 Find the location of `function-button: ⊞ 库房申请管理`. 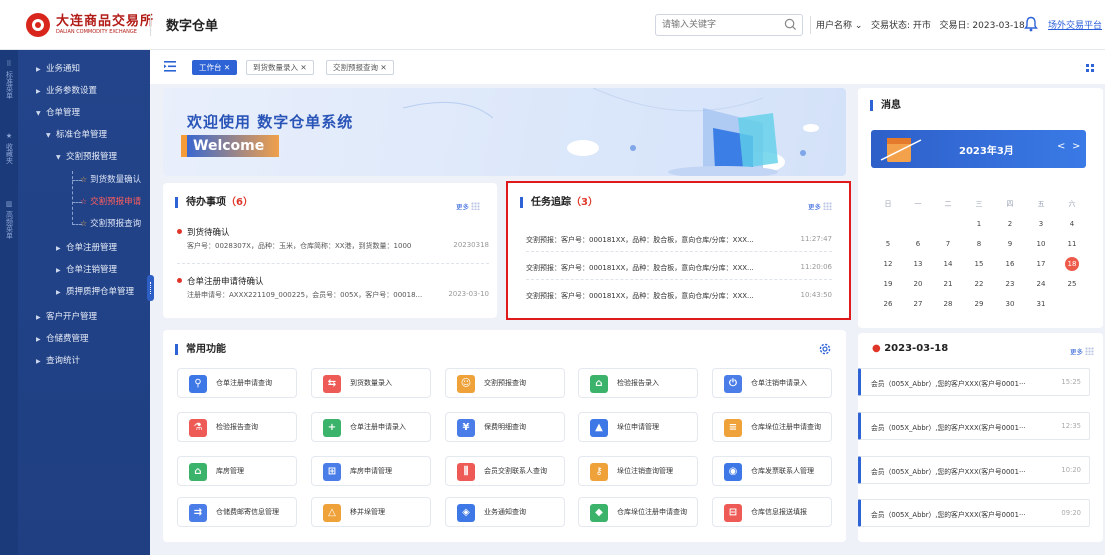

function-button: ⊞ 库房申请管理 is located at coordinates (371, 471).